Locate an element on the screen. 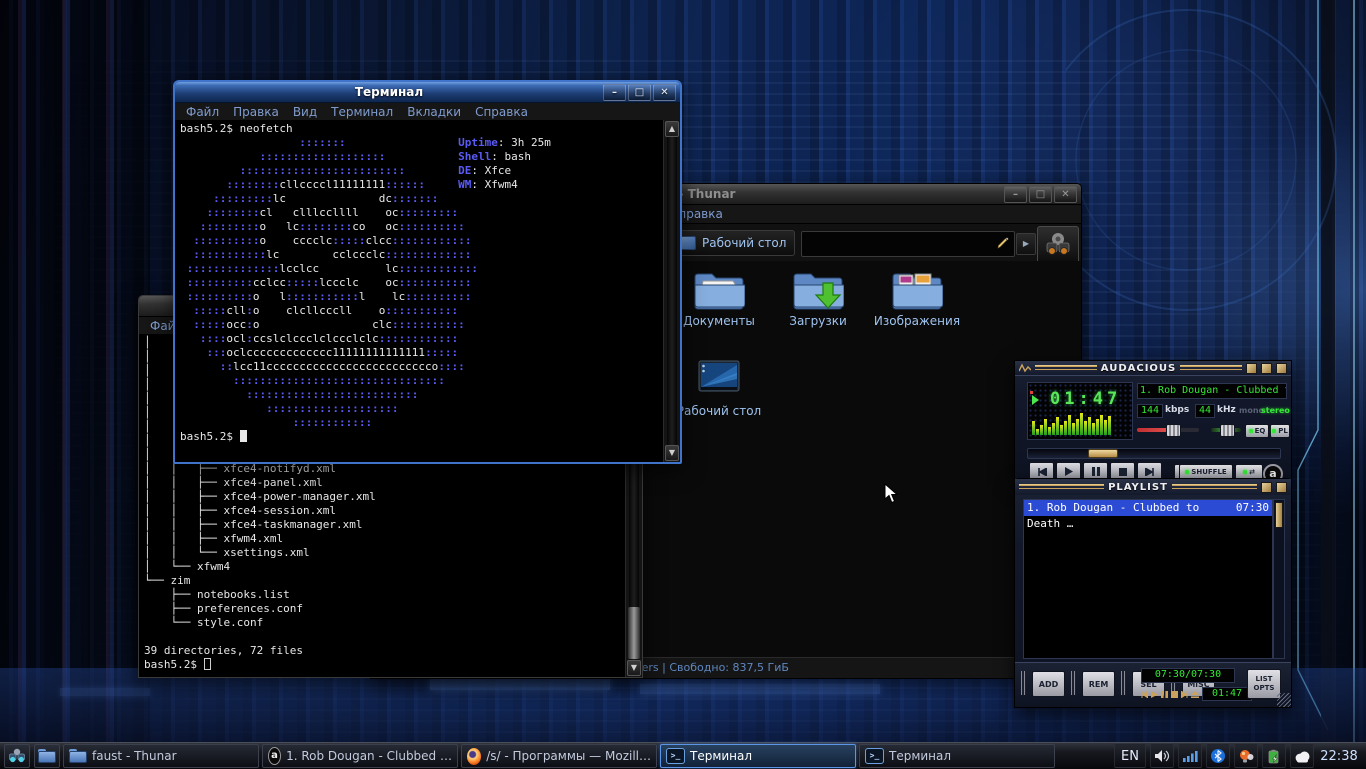 This screenshot has width=1366, height=769. list-options-button: LIST OPTS is located at coordinates (1264, 684).